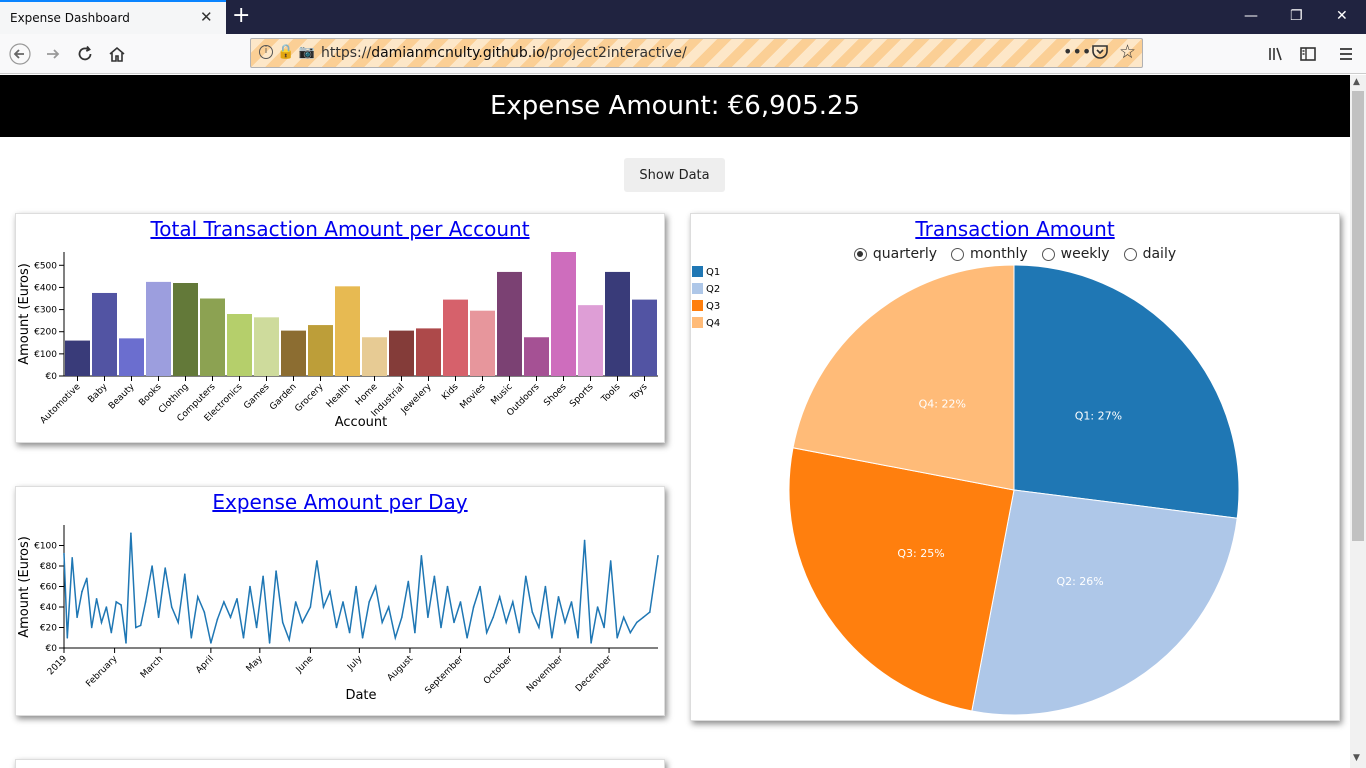 The image size is (1366, 768). What do you see at coordinates (241, 16) in the screenshot?
I see `new-tab-icon: +` at bounding box center [241, 16].